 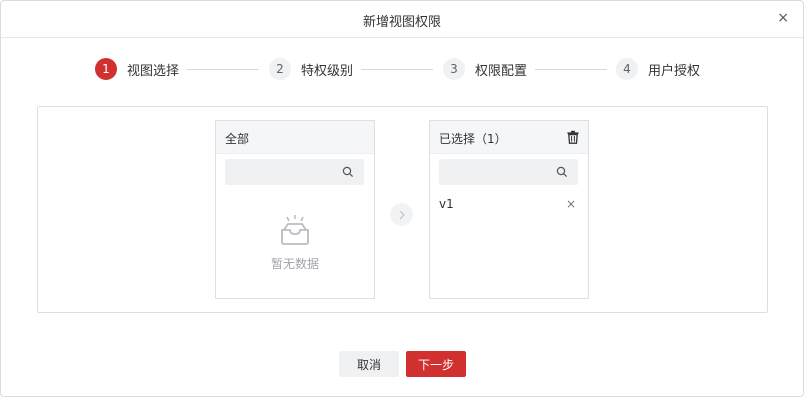 I want to click on available-search-input, so click(x=289, y=173).